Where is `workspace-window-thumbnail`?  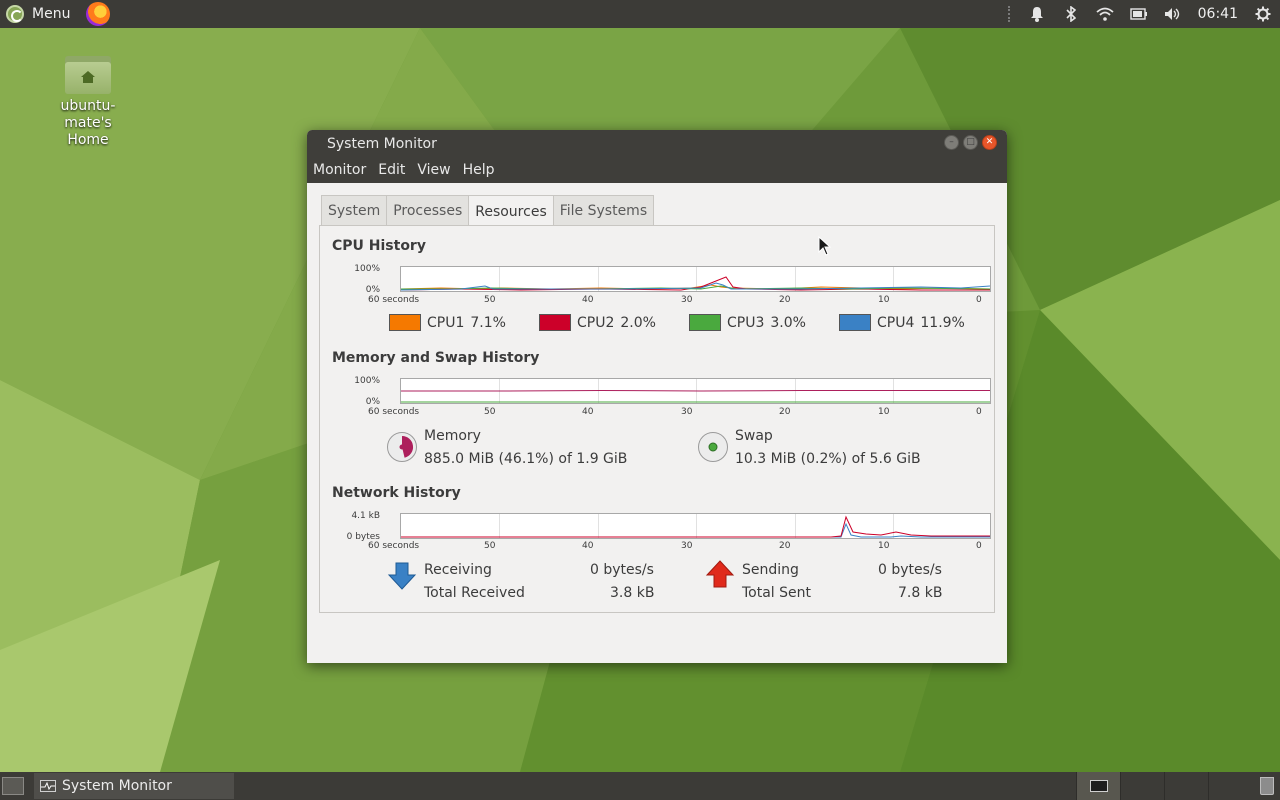
workspace-window-thumbnail is located at coordinates (1098, 786).